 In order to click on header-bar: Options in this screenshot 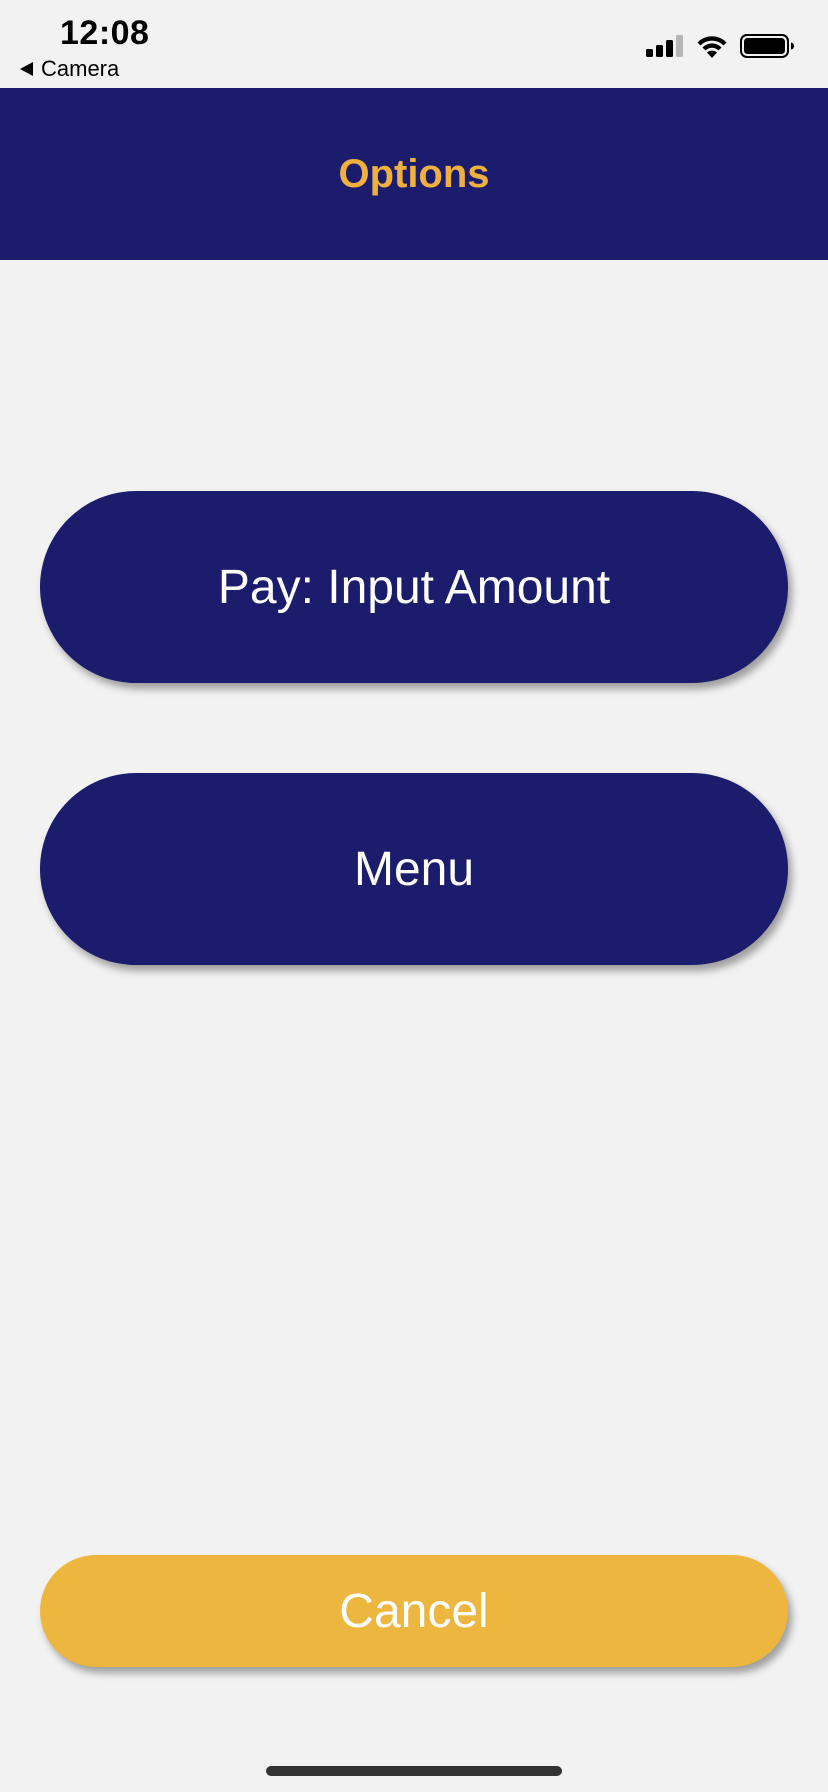, I will do `click(414, 174)`.